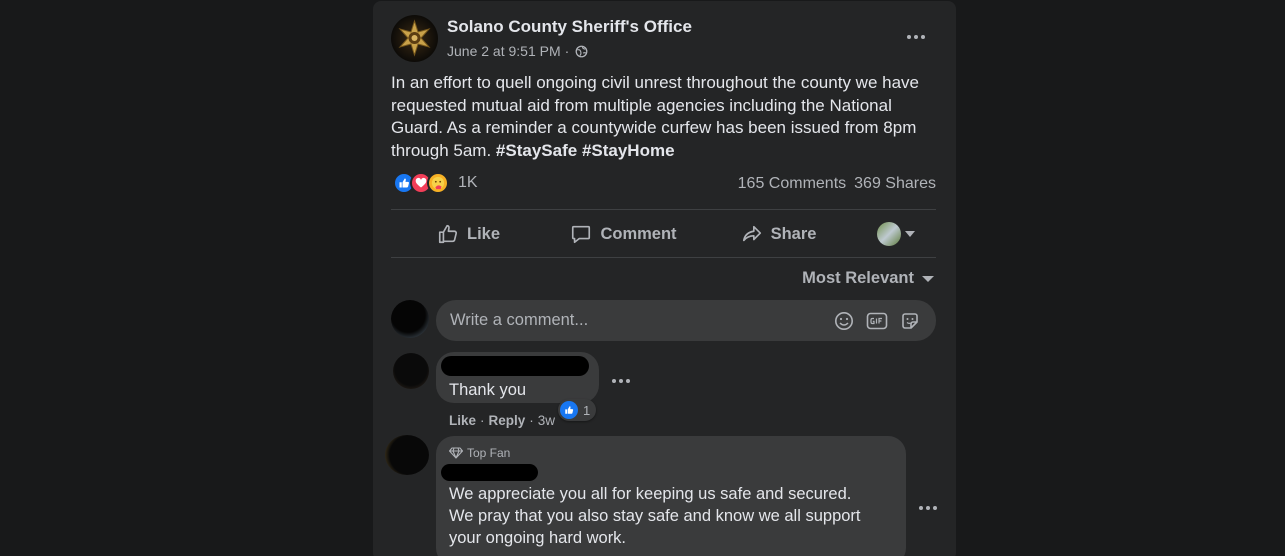 This screenshot has height=556, width=1285. I want to click on comment-text-line: your ongoing hard work., so click(538, 538).